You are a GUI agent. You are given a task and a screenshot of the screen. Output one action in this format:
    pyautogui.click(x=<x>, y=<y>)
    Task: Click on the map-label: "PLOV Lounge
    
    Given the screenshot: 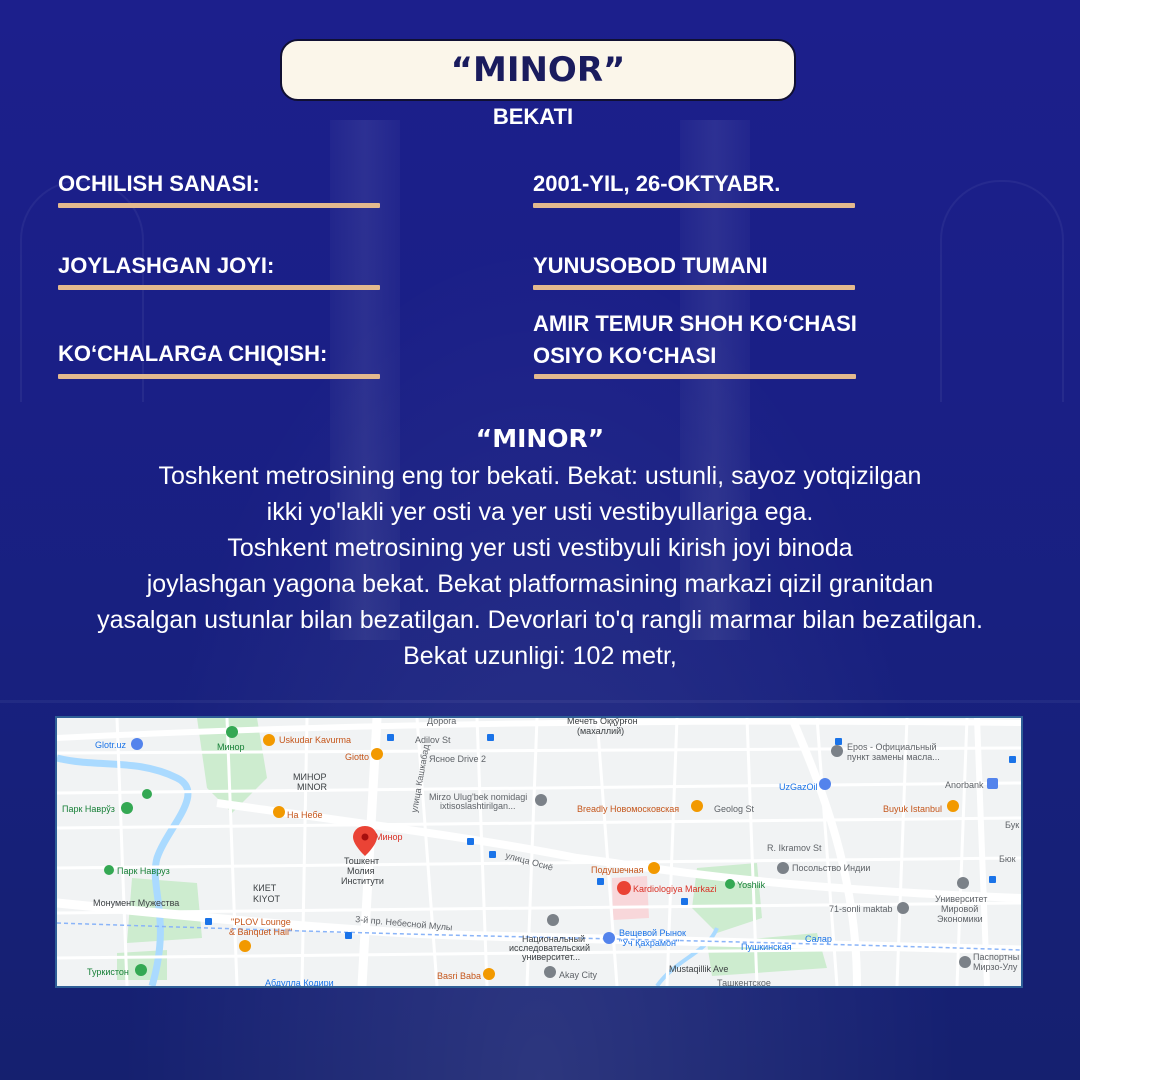 What is the action you would take?
    pyautogui.click(x=261, y=922)
    